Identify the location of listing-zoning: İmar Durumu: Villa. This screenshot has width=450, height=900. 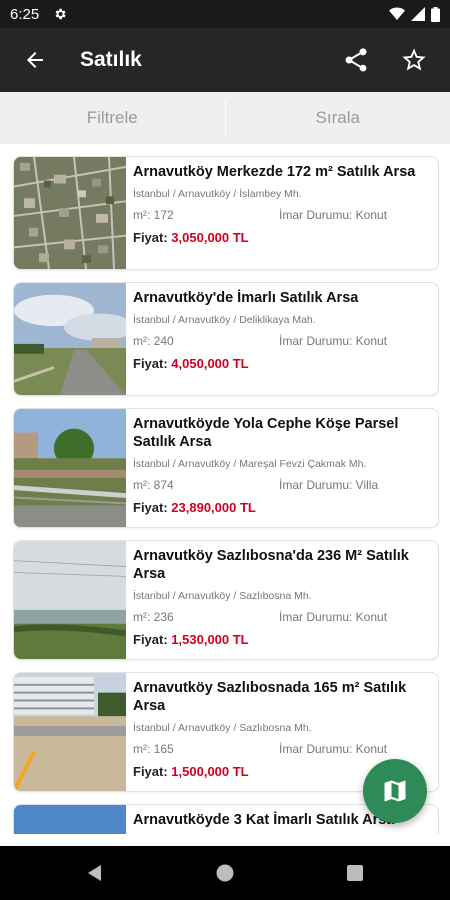
(329, 485).